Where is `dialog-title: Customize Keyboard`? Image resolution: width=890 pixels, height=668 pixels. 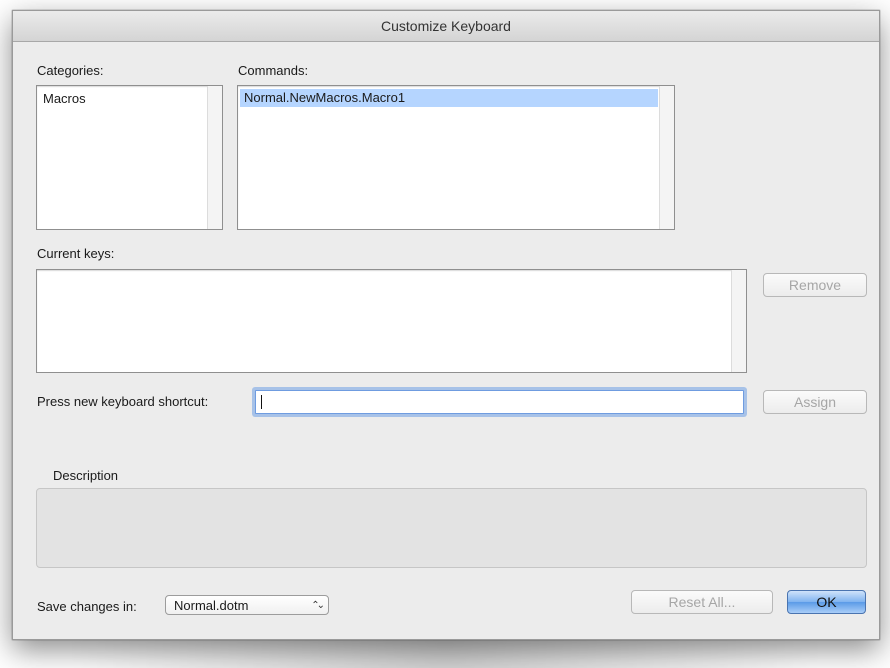 dialog-title: Customize Keyboard is located at coordinates (446, 26).